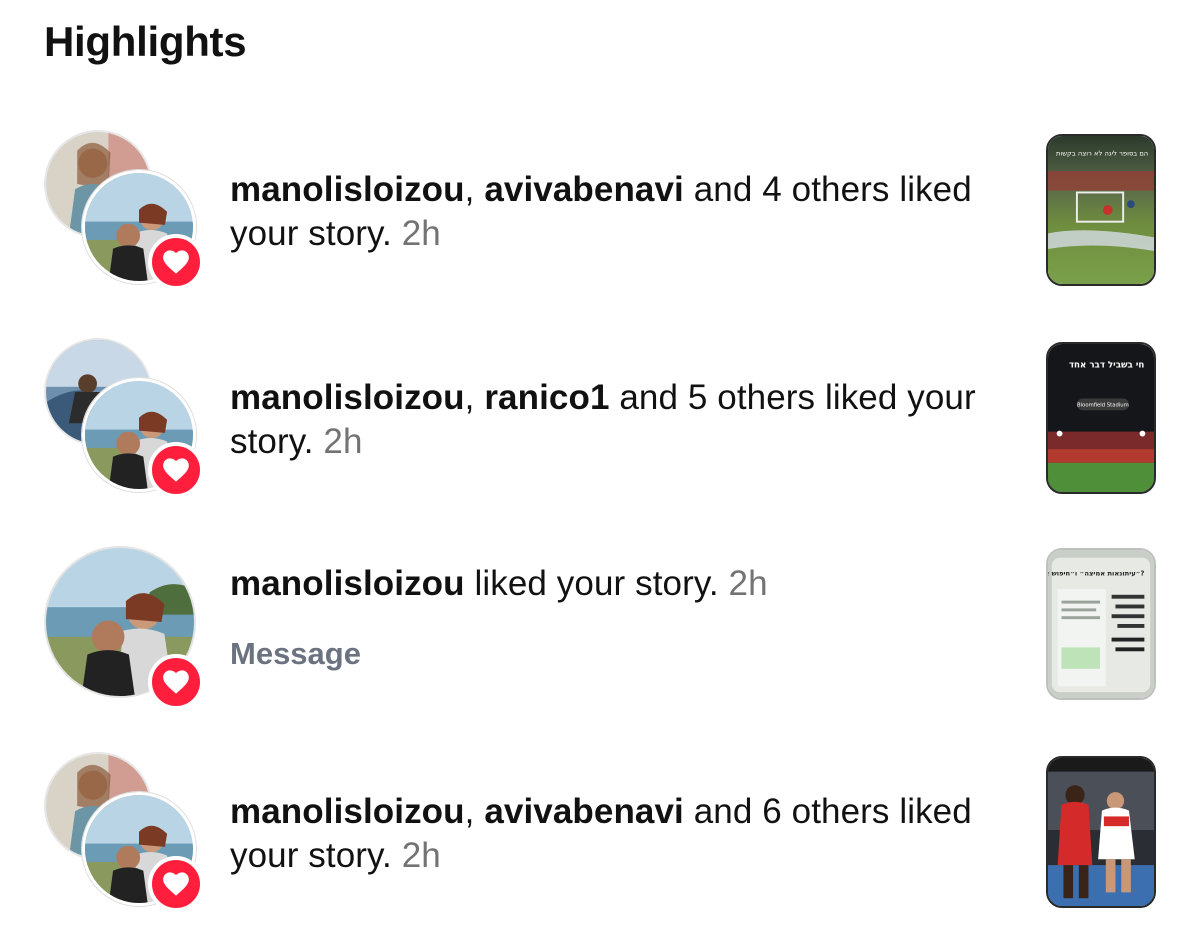  What do you see at coordinates (145, 41) in the screenshot?
I see `section-title: Highlights` at bounding box center [145, 41].